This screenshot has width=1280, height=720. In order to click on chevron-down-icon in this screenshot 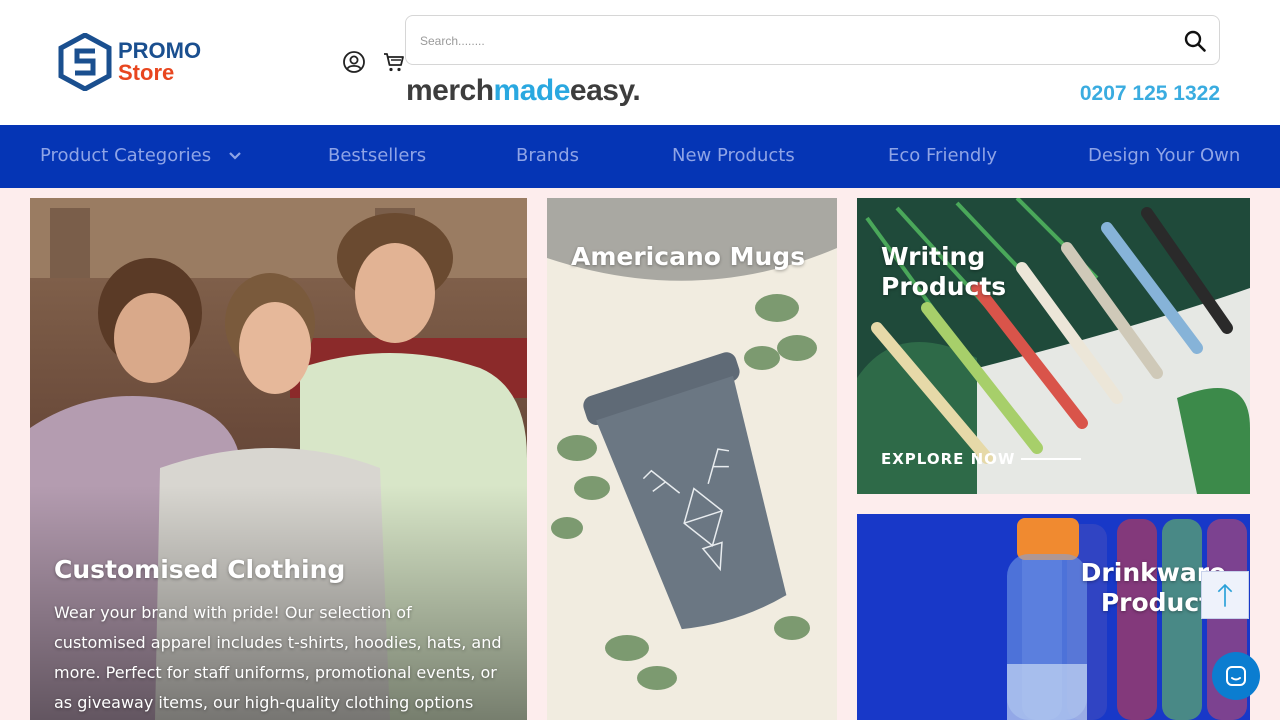, I will do `click(235, 156)`.